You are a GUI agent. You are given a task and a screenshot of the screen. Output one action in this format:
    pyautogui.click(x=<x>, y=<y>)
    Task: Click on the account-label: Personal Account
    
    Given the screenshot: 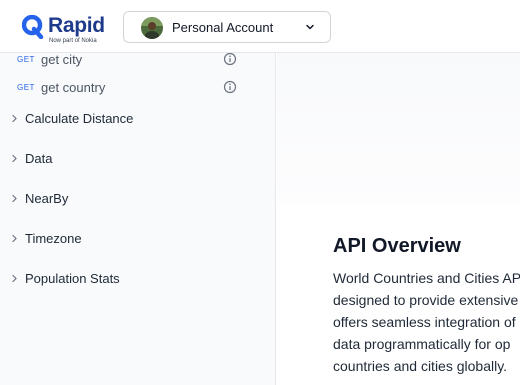 What is the action you would take?
    pyautogui.click(x=223, y=27)
    